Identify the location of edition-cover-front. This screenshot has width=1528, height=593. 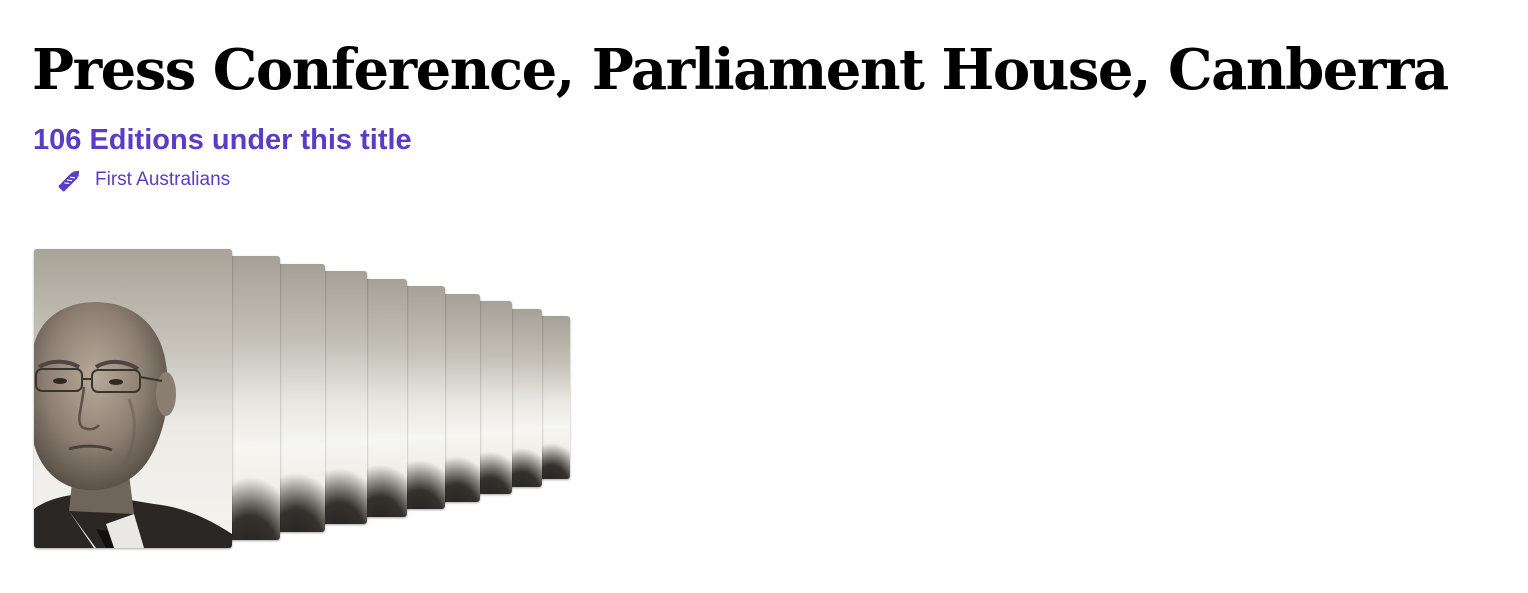
(133, 398).